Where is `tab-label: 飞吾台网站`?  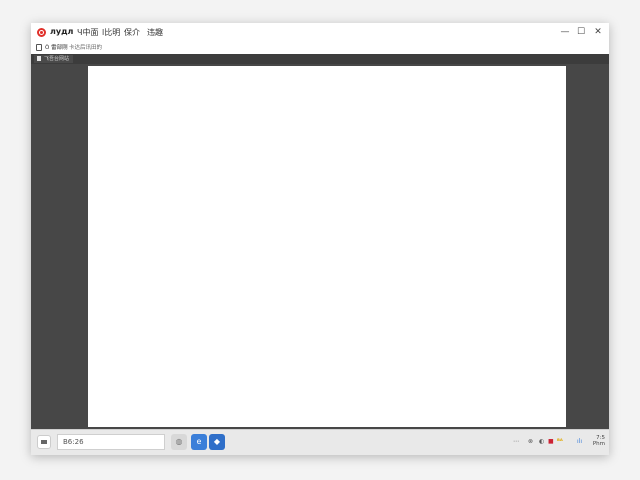
tab-label: 飞吾台网站 is located at coordinates (57, 59).